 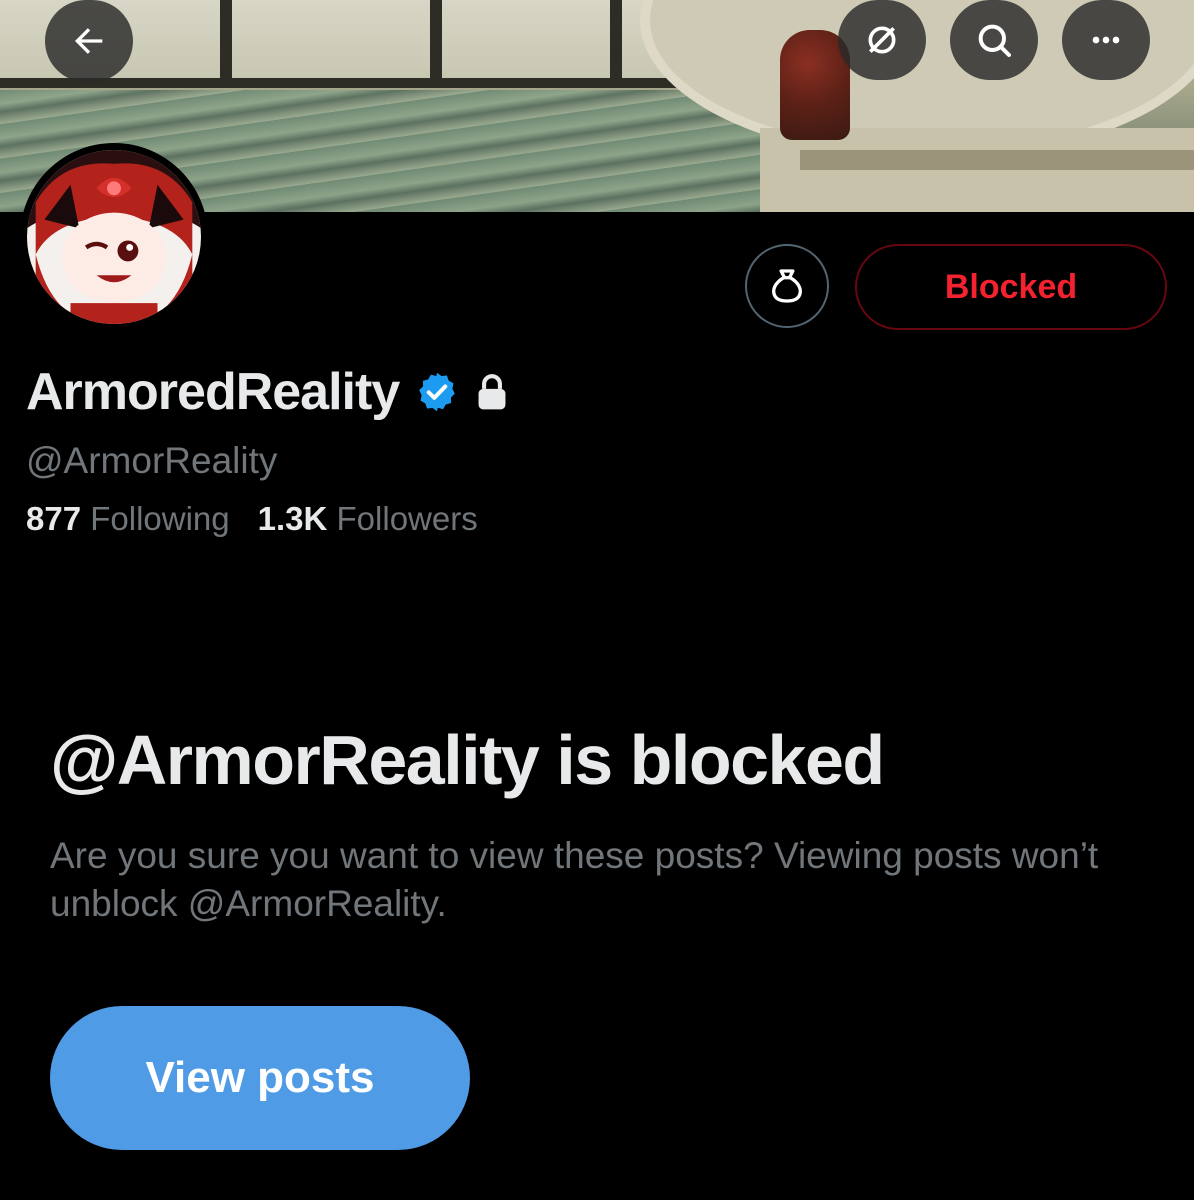 I want to click on money-bag-icon, so click(x=787, y=286).